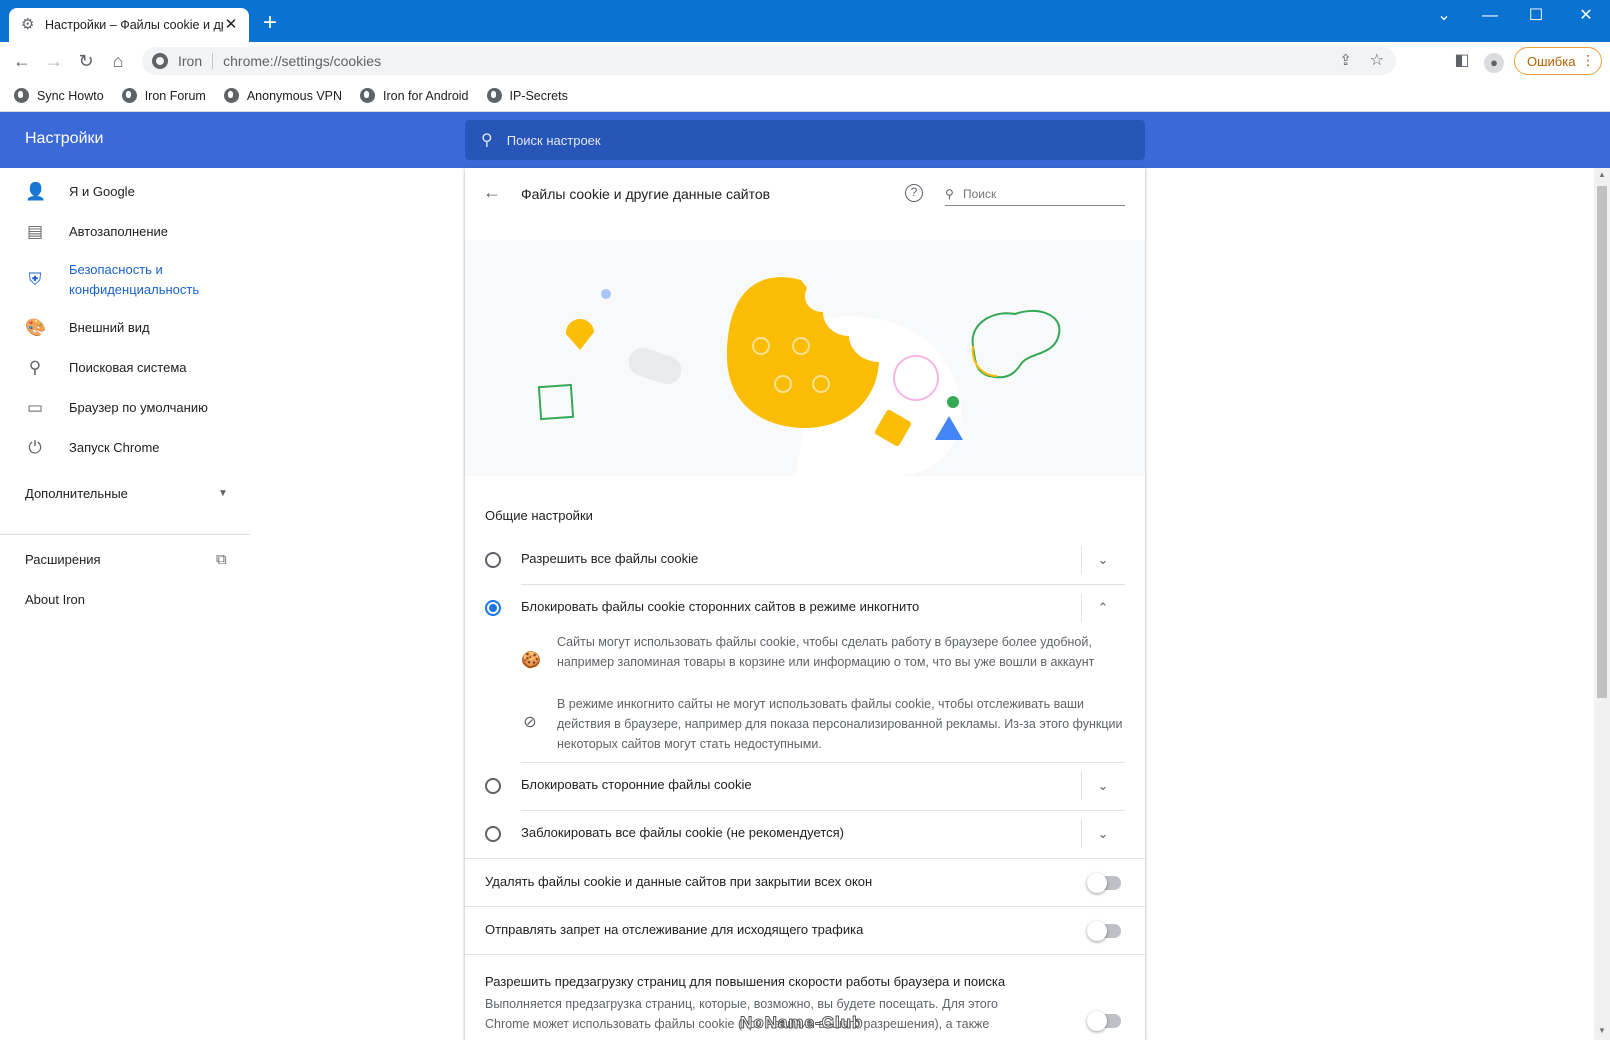  What do you see at coordinates (125, 280) in the screenshot?
I see `sidebar-item-security: ⛨ Безопасность и конфиденциальность` at bounding box center [125, 280].